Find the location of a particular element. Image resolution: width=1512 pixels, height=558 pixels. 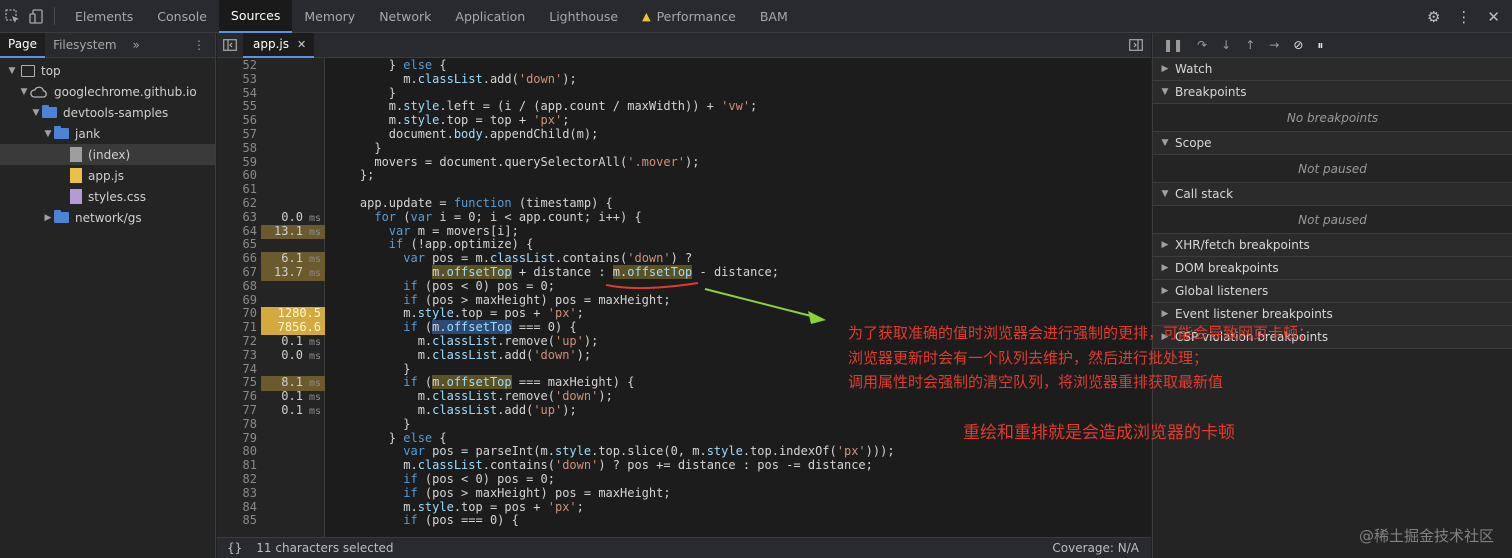

tree-item-devtools-samples: ▼ devtools-samples is located at coordinates (107, 112).